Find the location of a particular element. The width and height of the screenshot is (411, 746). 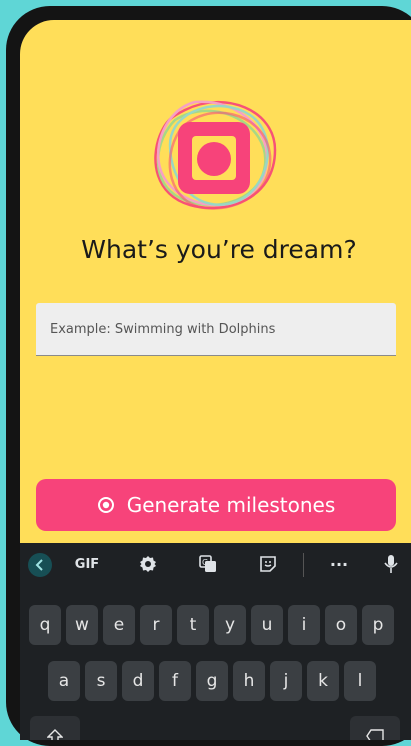

gear-icon is located at coordinates (148, 564).